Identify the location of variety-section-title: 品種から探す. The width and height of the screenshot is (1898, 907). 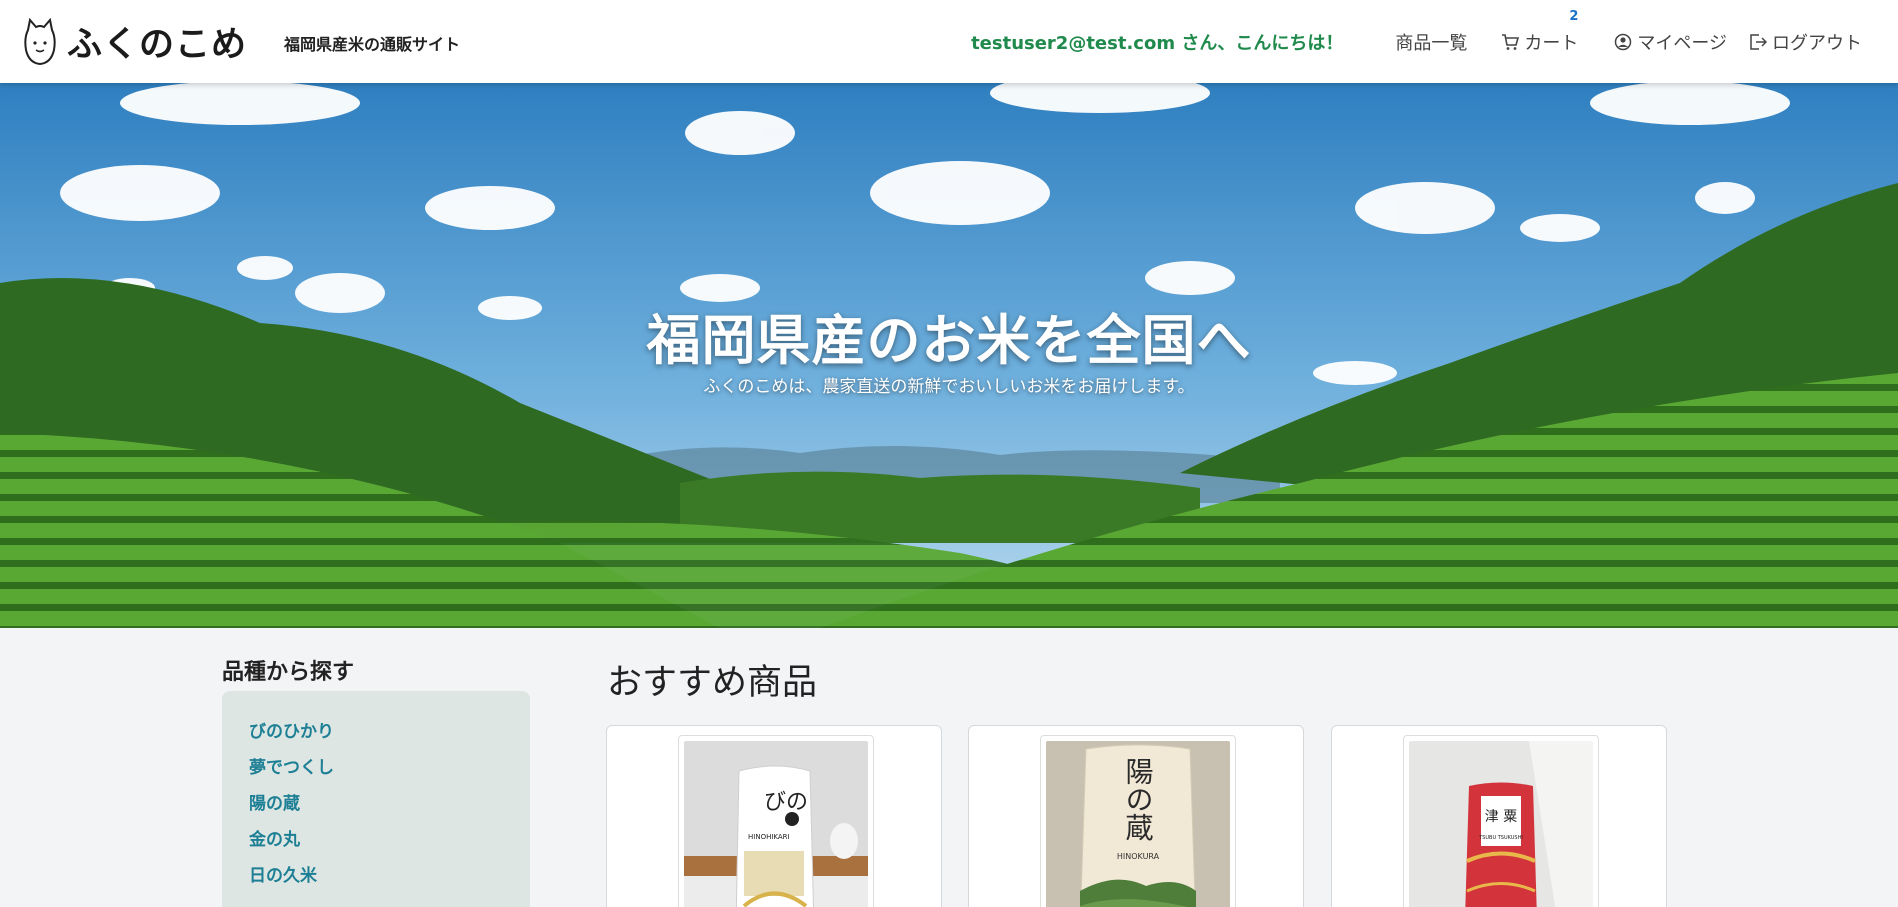
(288, 672).